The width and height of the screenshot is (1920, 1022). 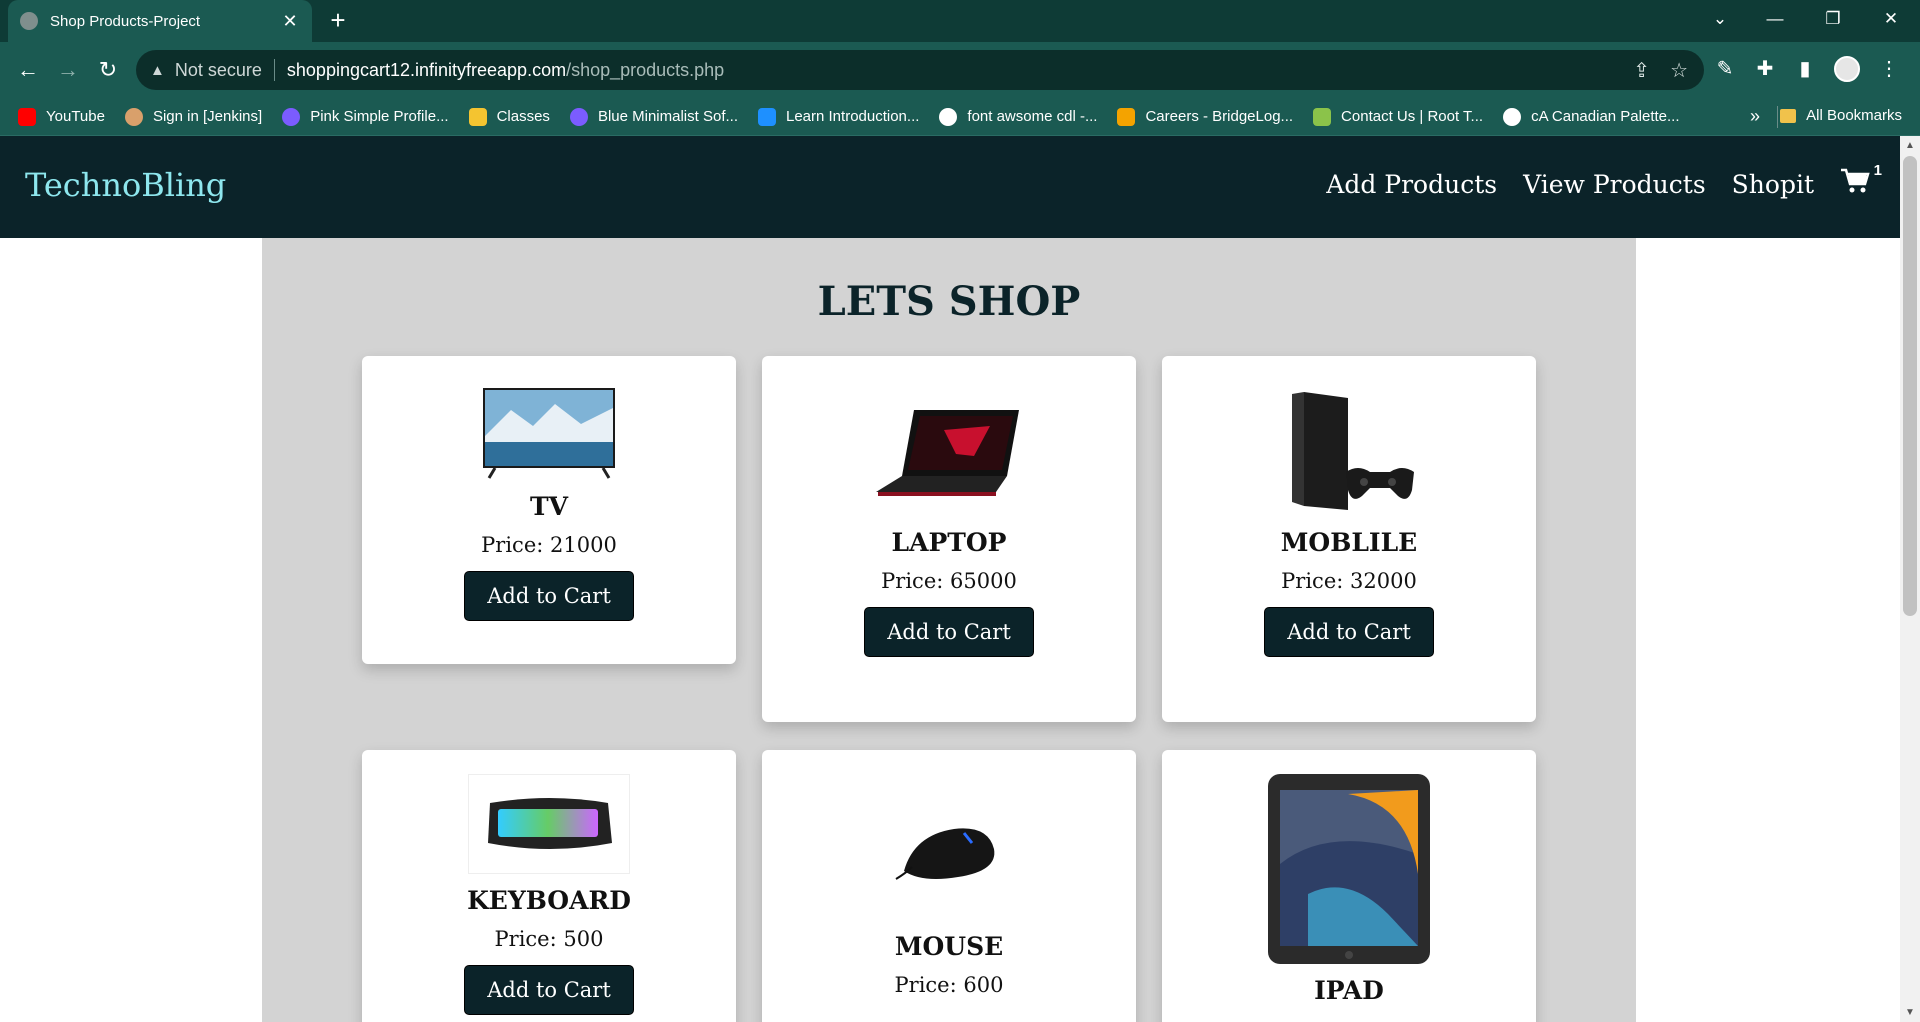 I want to click on tab-search-icon: ⌄, so click(x=1720, y=19).